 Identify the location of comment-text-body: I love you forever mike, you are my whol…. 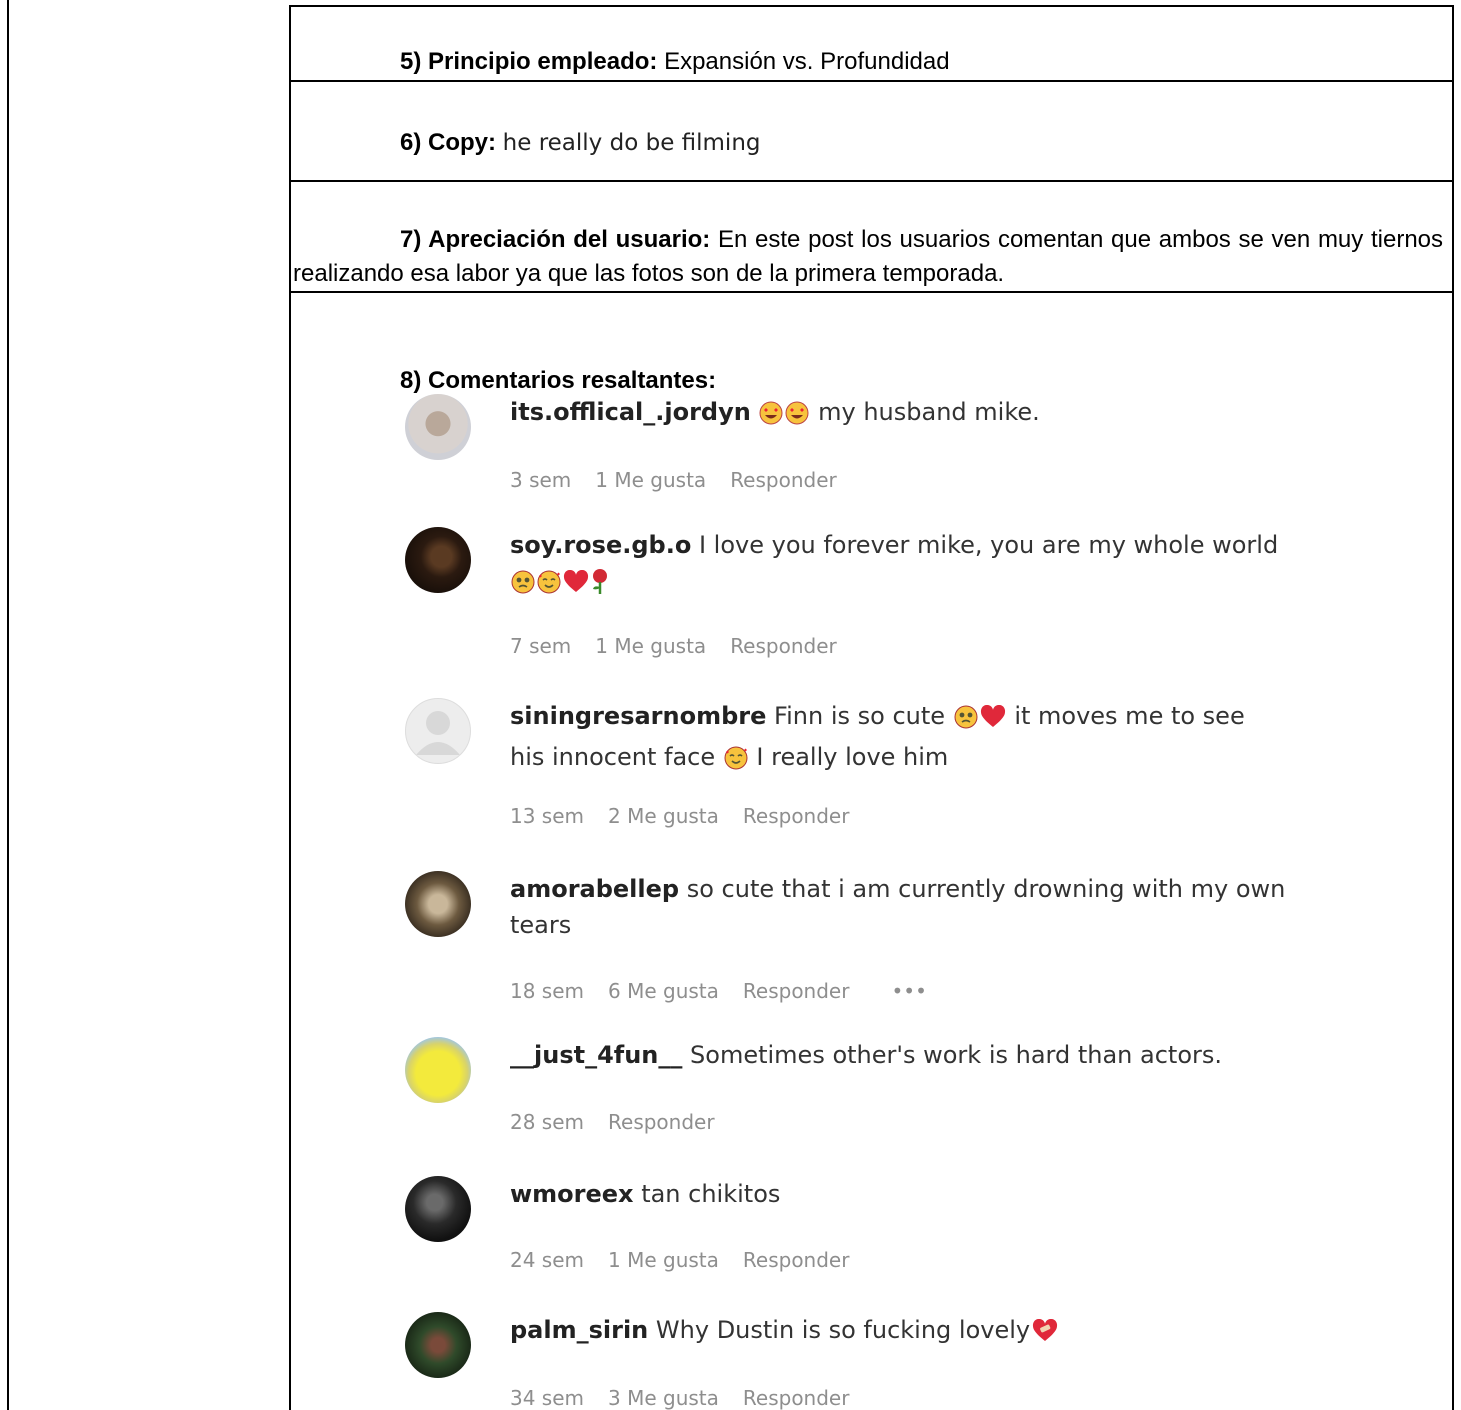
(988, 545).